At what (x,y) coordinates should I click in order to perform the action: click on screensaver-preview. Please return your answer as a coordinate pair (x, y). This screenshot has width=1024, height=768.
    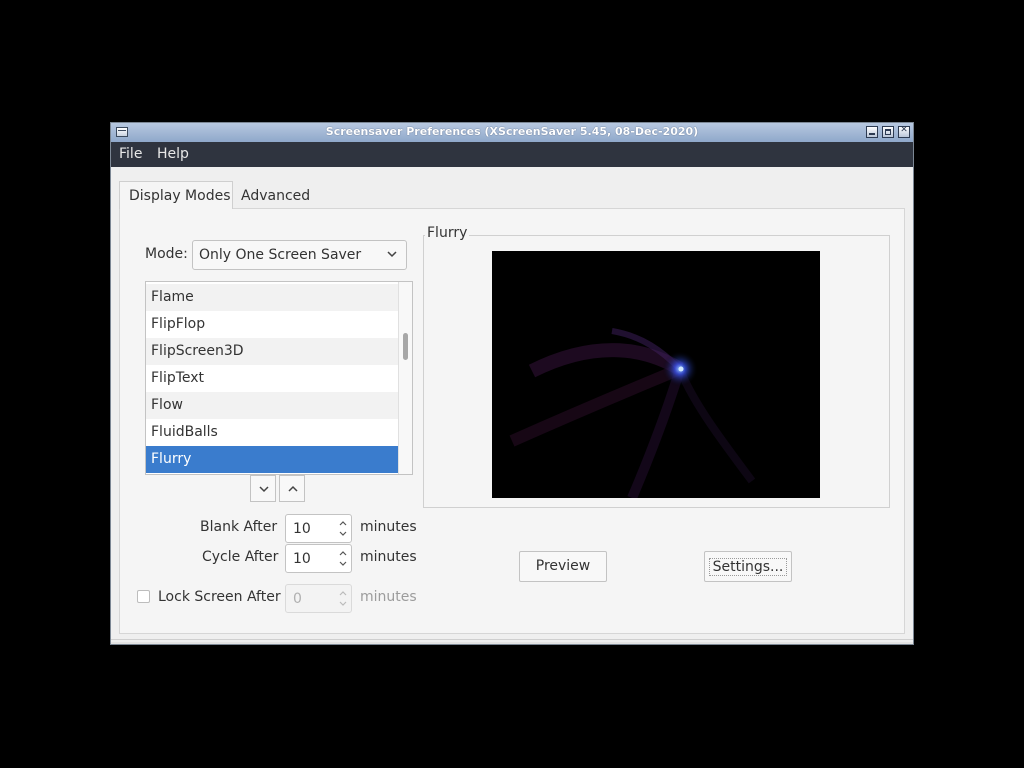
    Looking at the image, I should click on (656, 374).